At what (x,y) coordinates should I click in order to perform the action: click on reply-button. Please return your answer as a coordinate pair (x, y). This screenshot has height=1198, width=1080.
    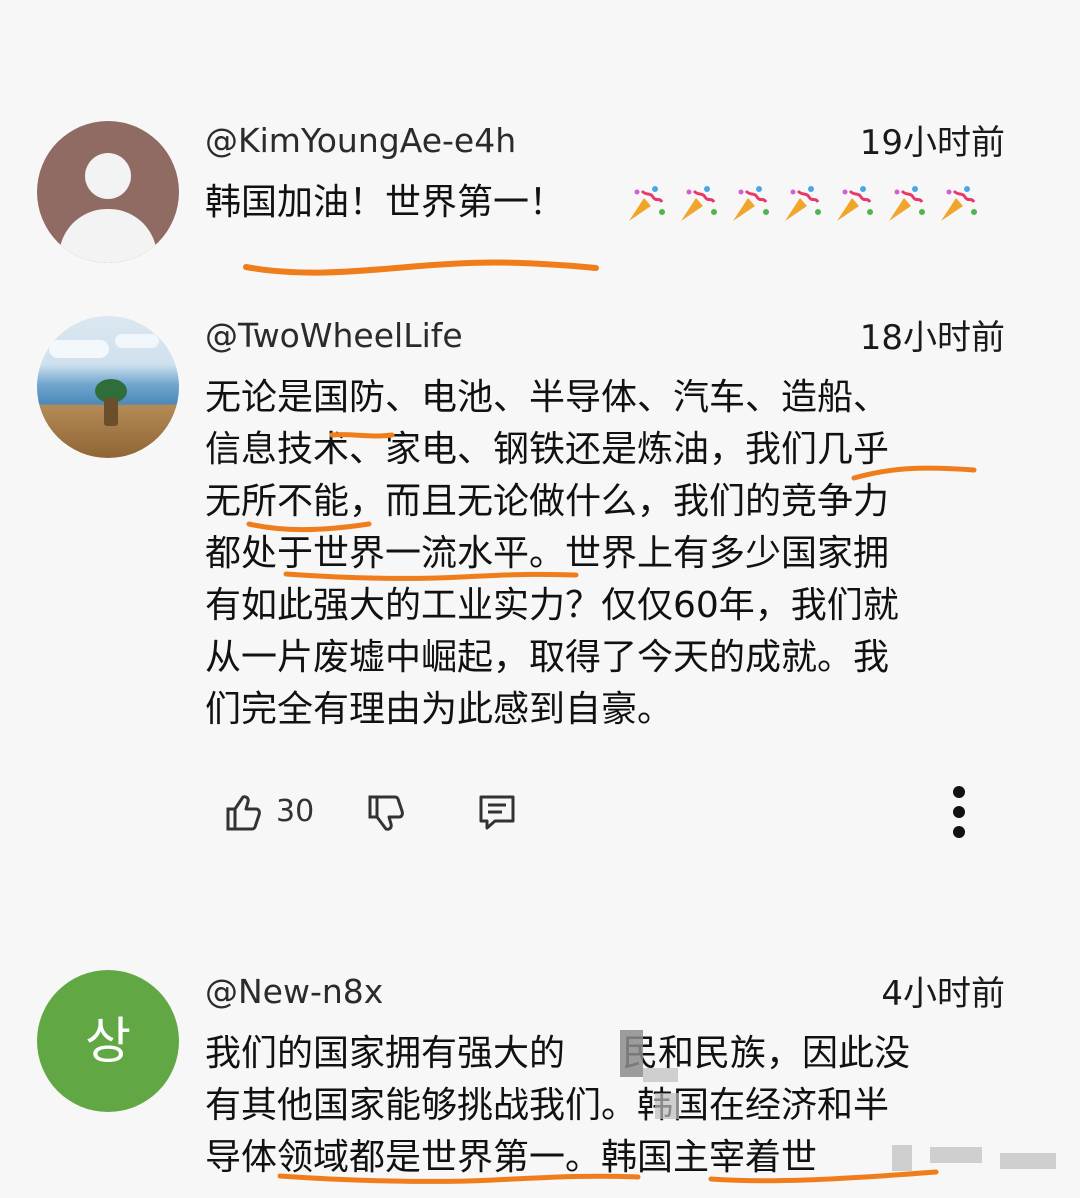
    Looking at the image, I should click on (497, 812).